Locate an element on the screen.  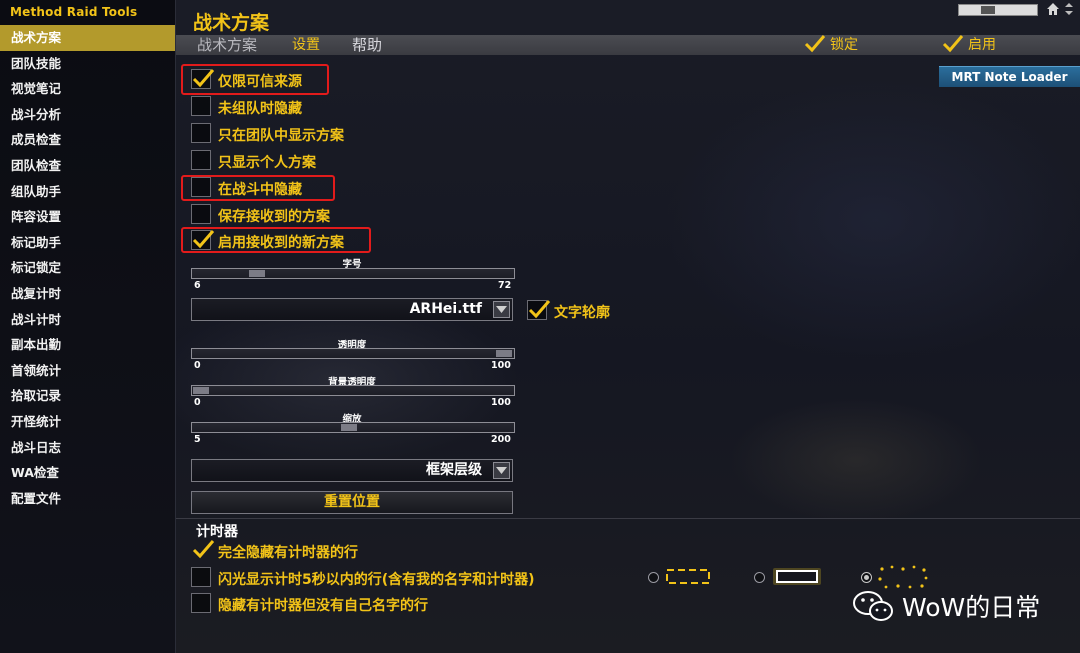
hide-others-timer-label: 隐藏有计时器但没有自己名字的行 is located at coordinates (323, 606).